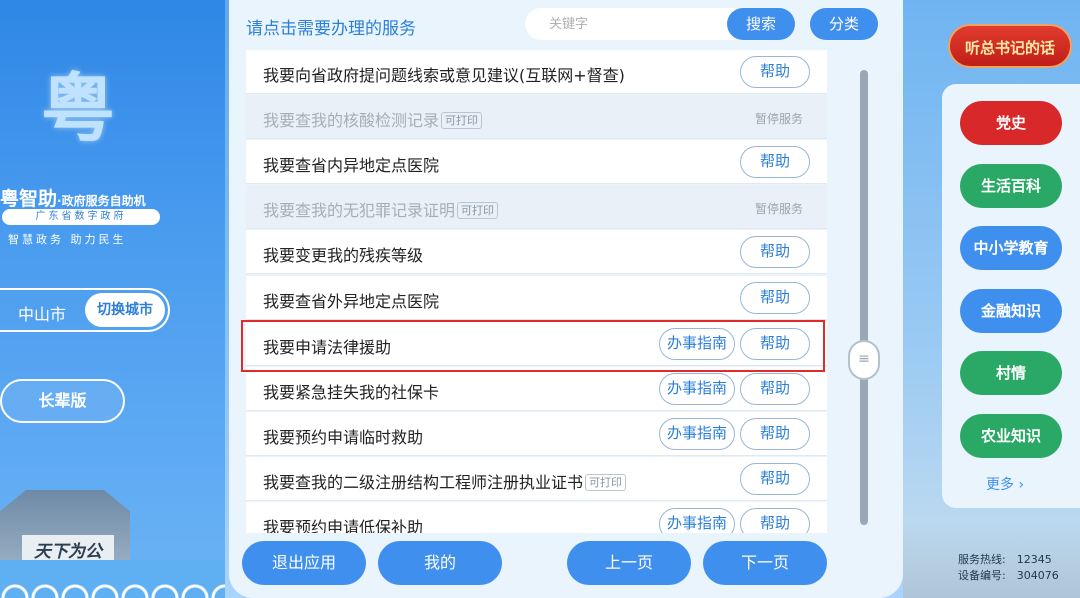 This screenshot has height=598, width=1080. I want to click on list-item: 我要查我的无犯罪记录证明 可打印 暂停服务, so click(536, 207).